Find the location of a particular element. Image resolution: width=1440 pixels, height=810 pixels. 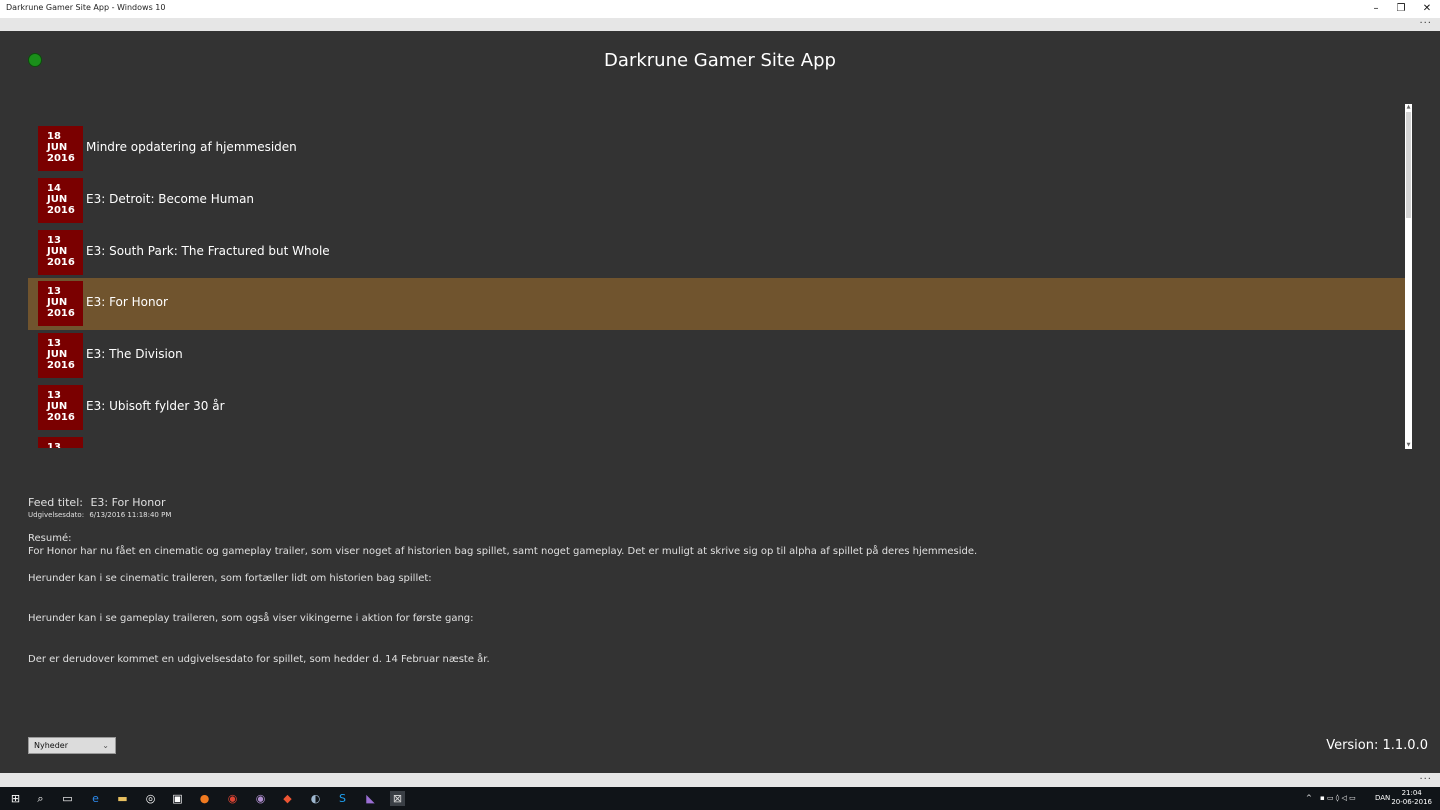

scroll-down-icon: ▼ is located at coordinates (1408, 445).